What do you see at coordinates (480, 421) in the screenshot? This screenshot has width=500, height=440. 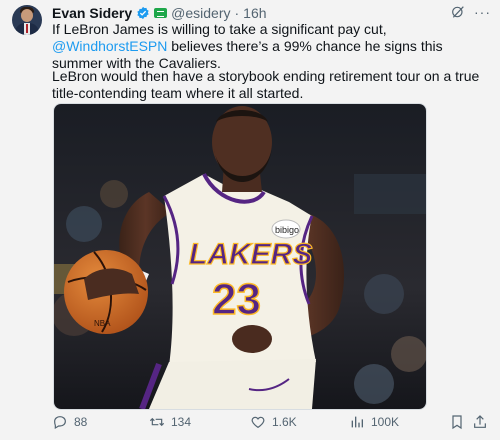 I see `share-icon` at bounding box center [480, 421].